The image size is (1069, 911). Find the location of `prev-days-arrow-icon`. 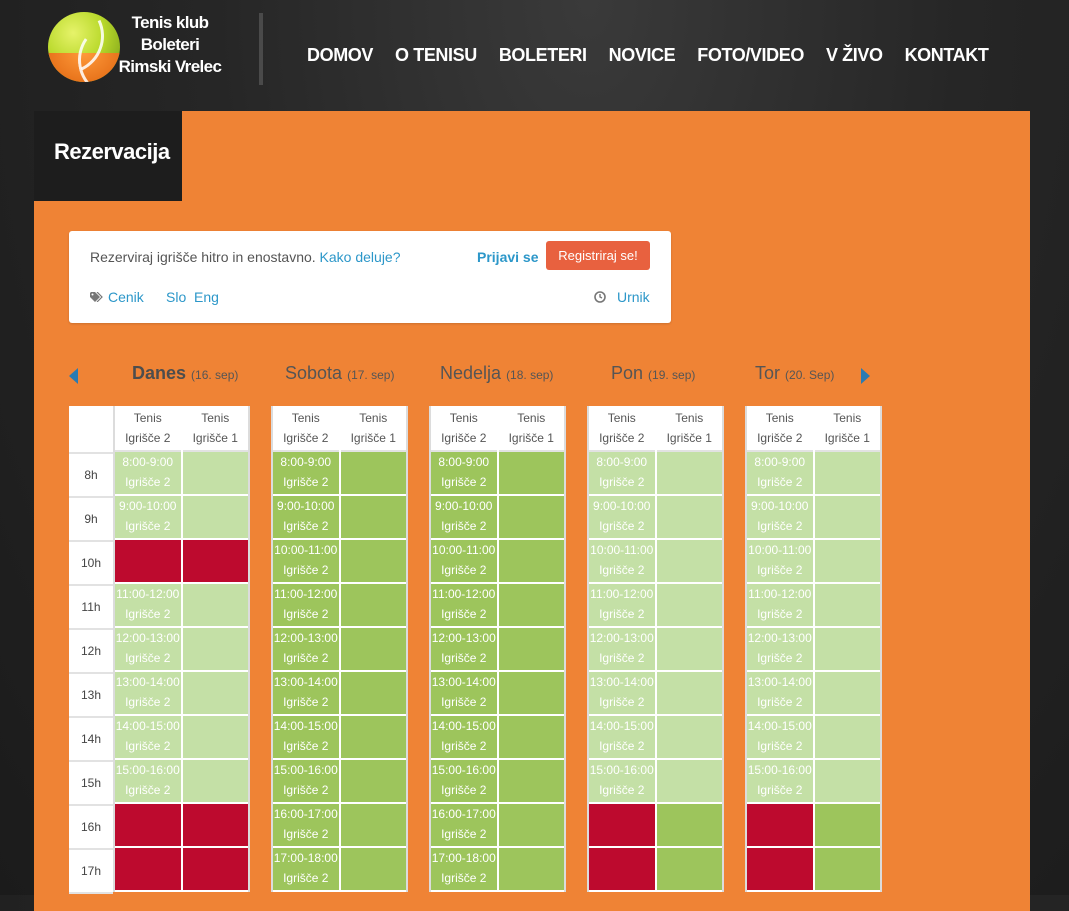

prev-days-arrow-icon is located at coordinates (73, 376).